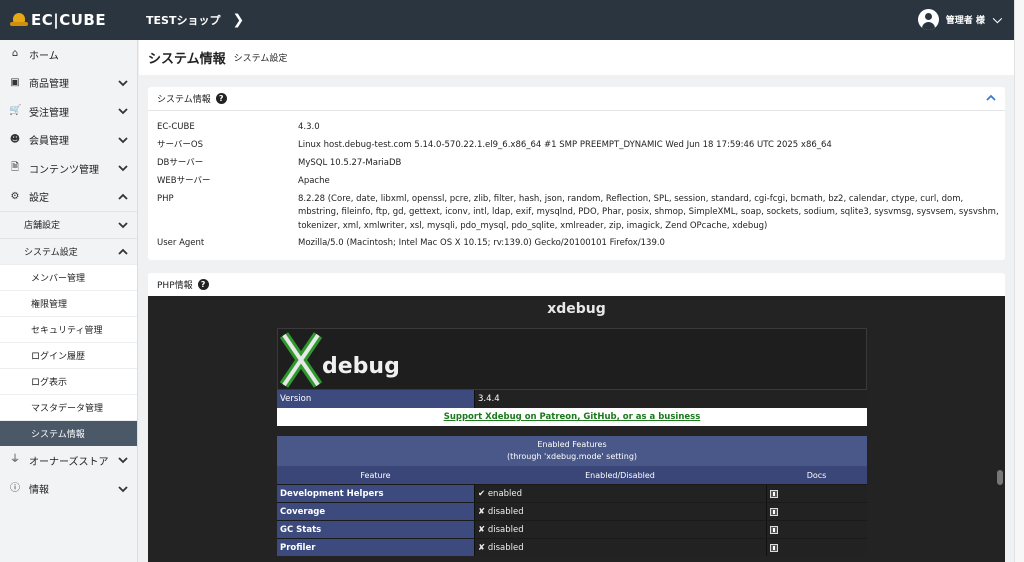 This screenshot has width=1024, height=562. I want to click on page-scrollbar-track, so click(1019, 281).